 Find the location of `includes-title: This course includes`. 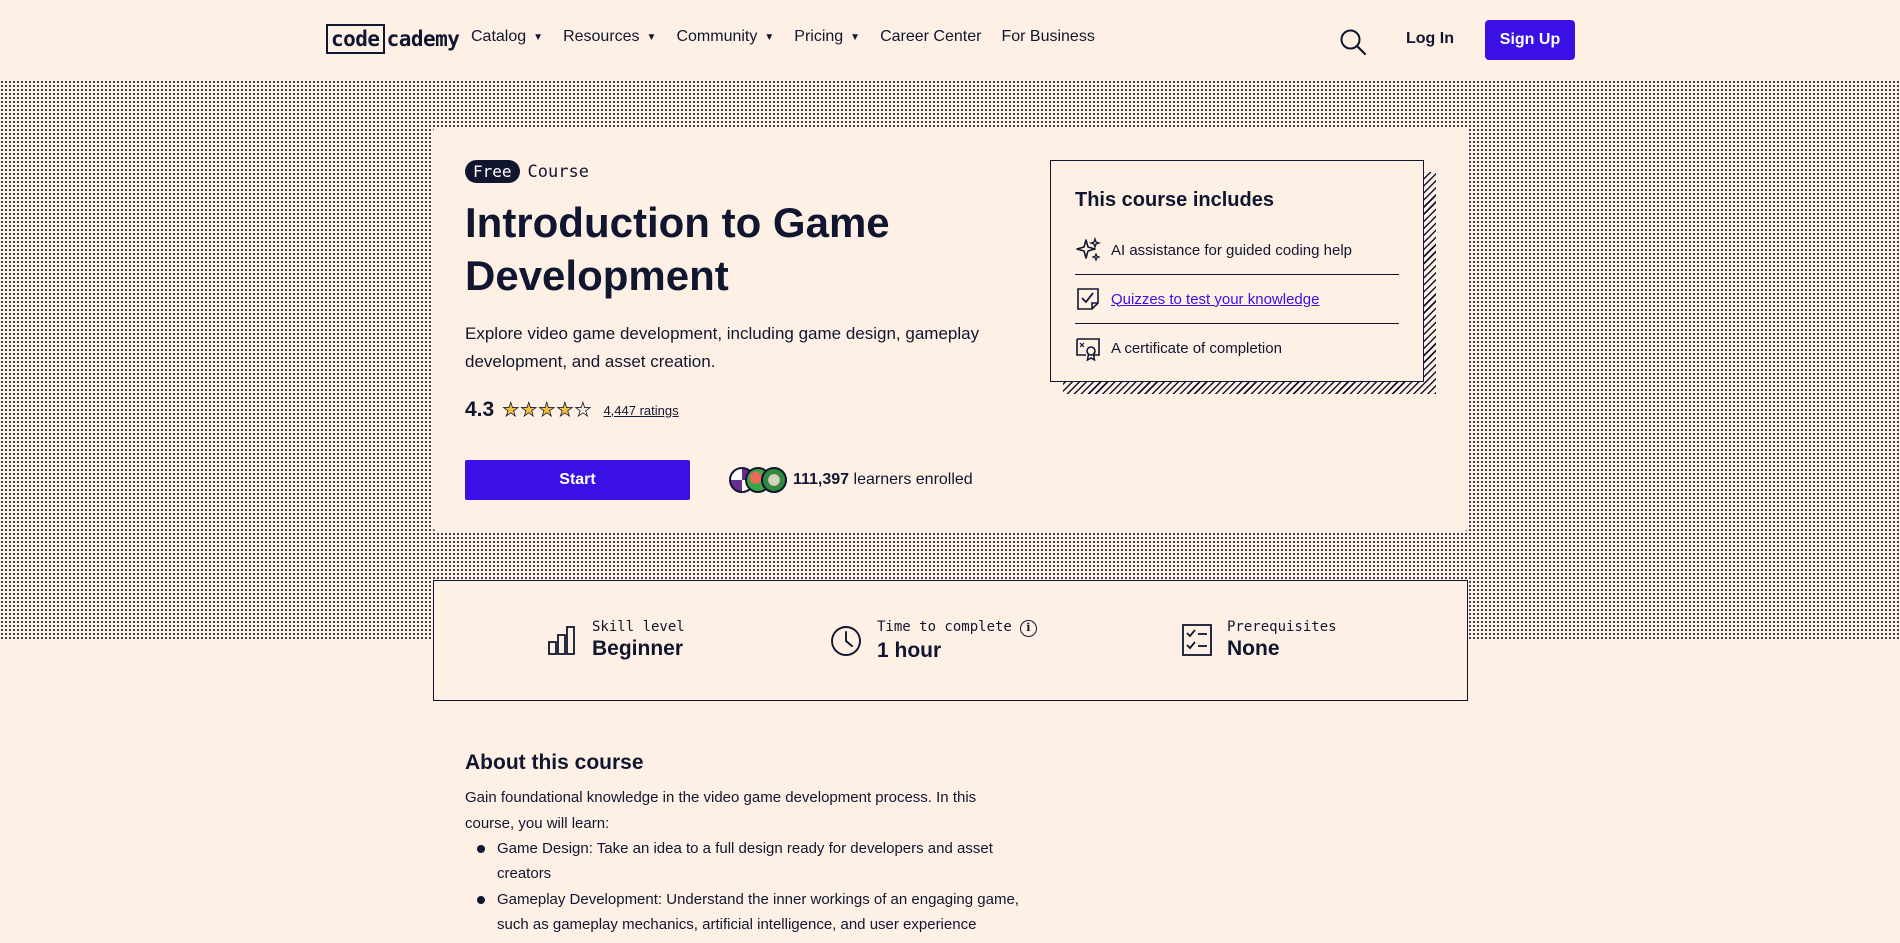

includes-title: This course includes is located at coordinates (1174, 200).